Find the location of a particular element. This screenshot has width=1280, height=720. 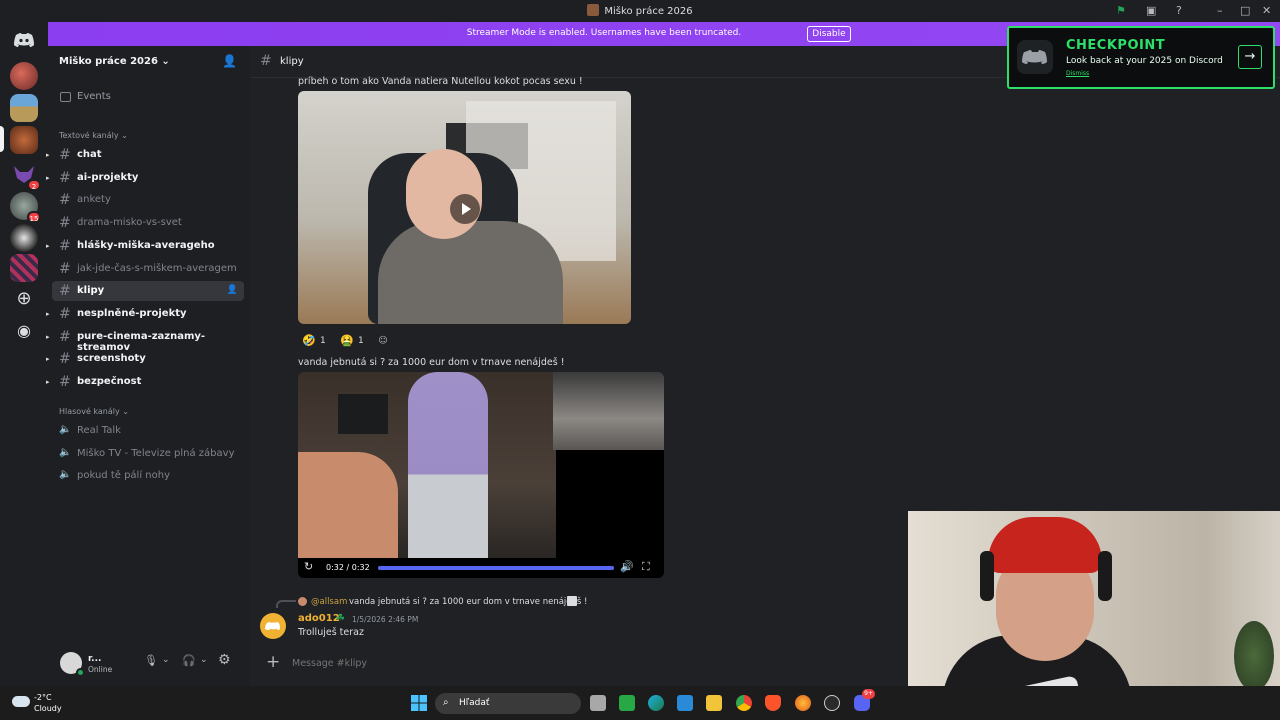

add-reaction-icon: ☺ is located at coordinates (383, 341).